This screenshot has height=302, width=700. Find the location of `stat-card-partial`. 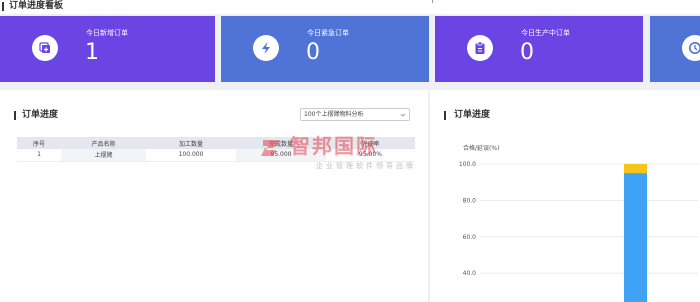

stat-card-partial is located at coordinates (675, 49).